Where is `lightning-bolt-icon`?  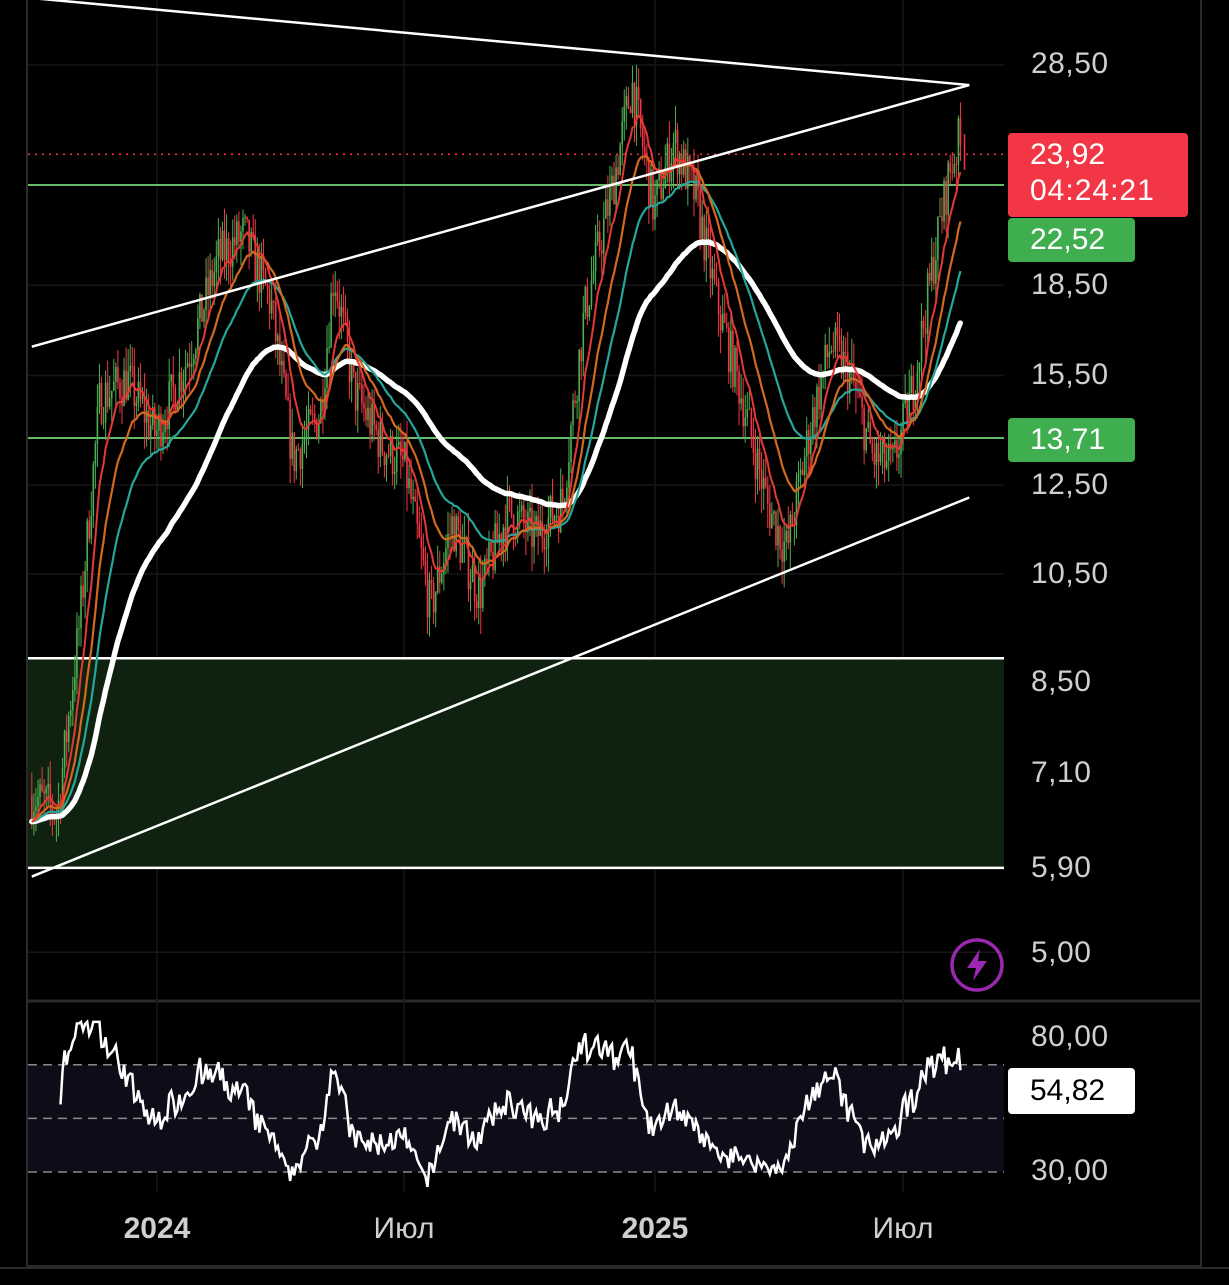 lightning-bolt-icon is located at coordinates (977, 965).